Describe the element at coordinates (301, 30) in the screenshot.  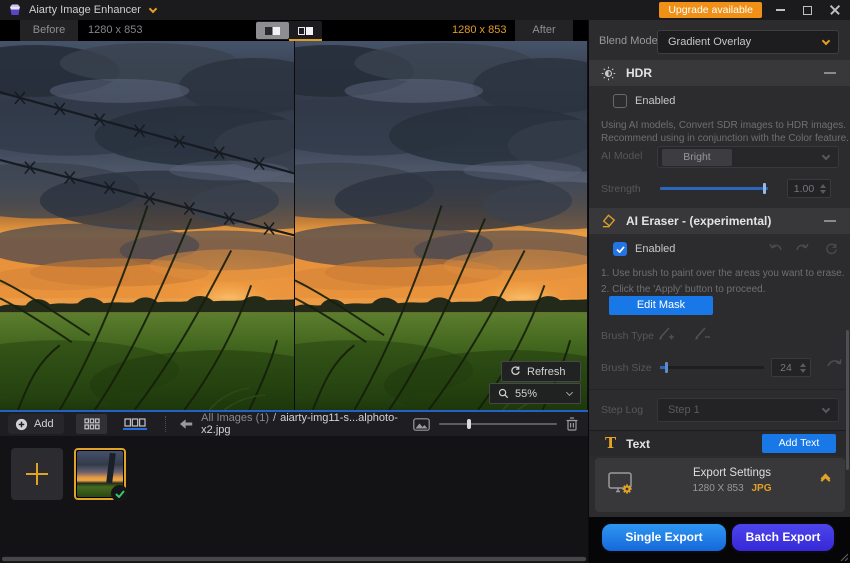
I see `split-view-icon` at that location.